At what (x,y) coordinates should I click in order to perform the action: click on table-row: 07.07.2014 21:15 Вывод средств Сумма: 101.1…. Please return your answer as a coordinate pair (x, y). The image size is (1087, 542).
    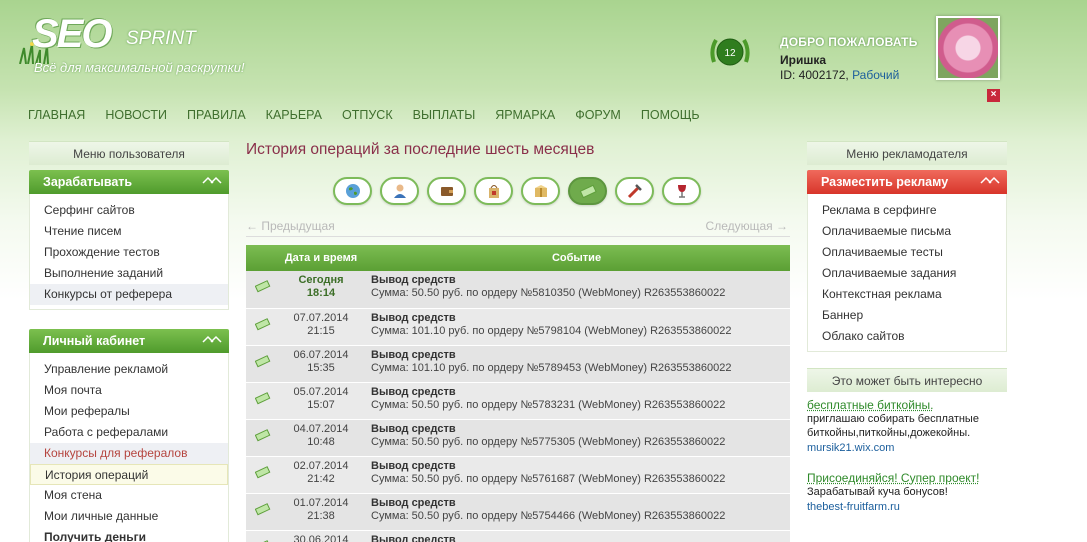
    Looking at the image, I should click on (518, 327).